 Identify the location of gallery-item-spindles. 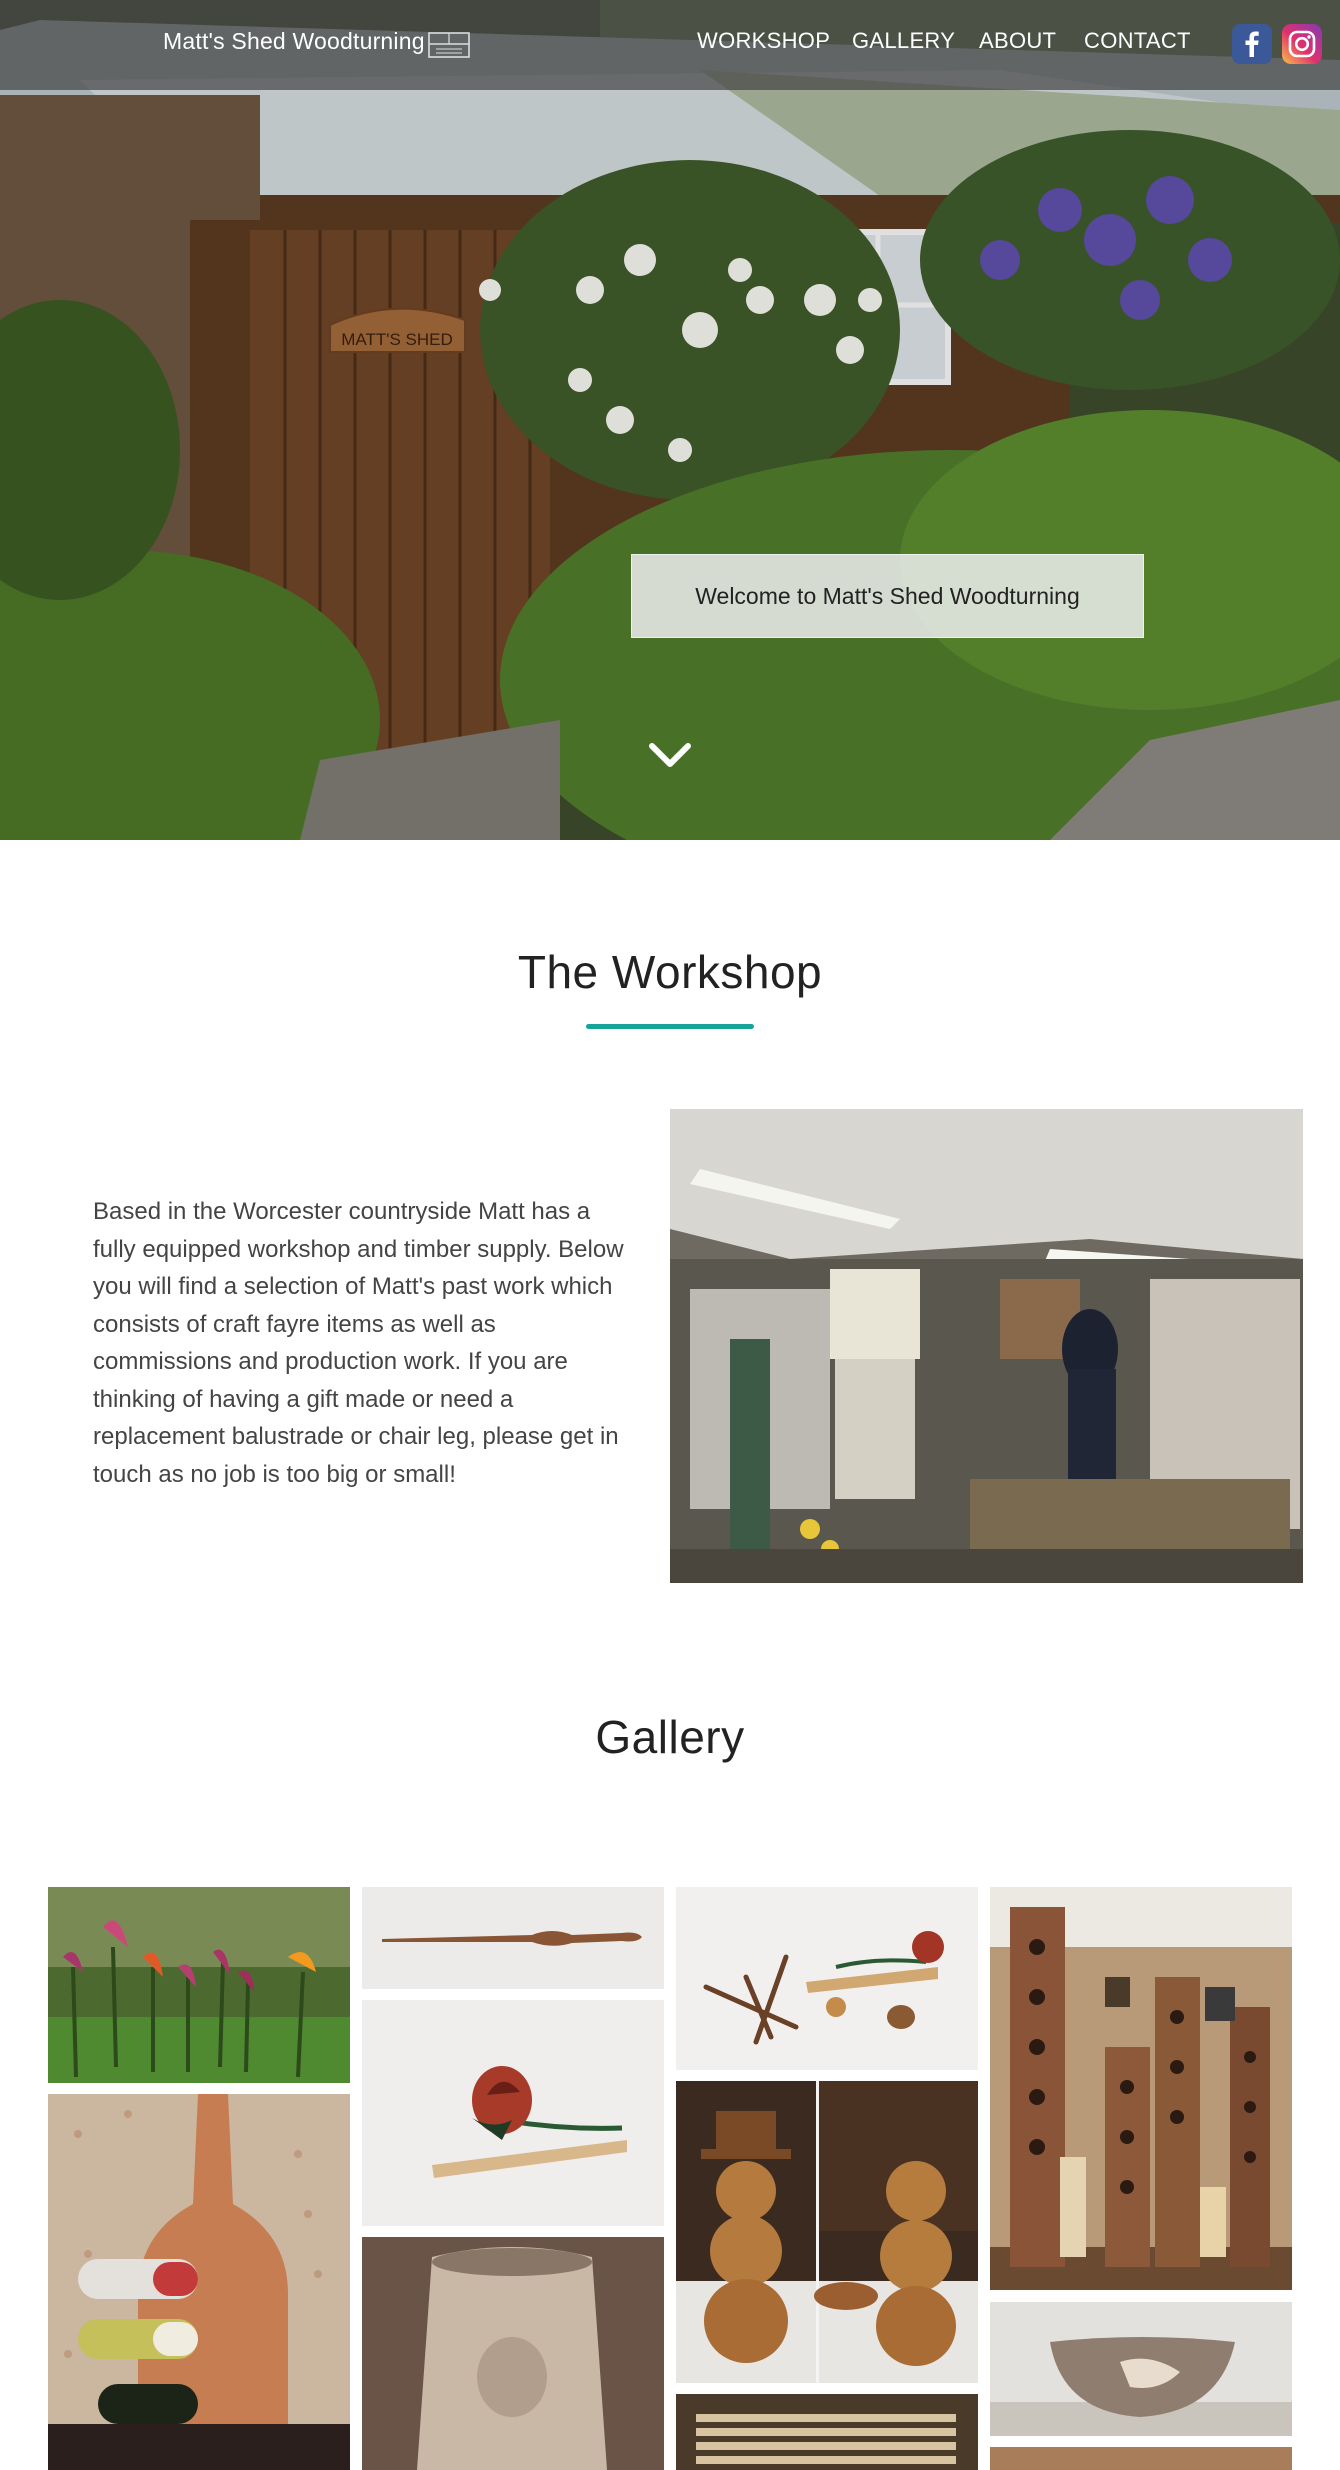
(827, 2432).